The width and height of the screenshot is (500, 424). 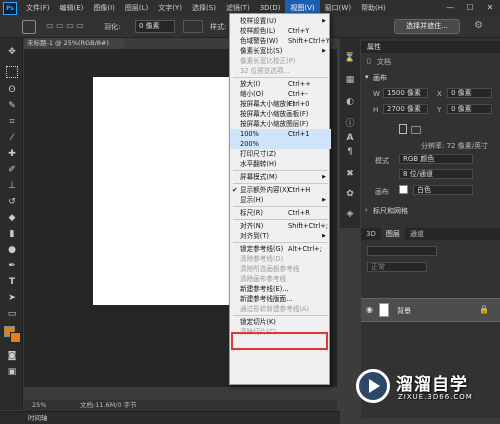 What do you see at coordinates (350, 194) in the screenshot?
I see `brushes-icon: ✿` at bounding box center [350, 194].